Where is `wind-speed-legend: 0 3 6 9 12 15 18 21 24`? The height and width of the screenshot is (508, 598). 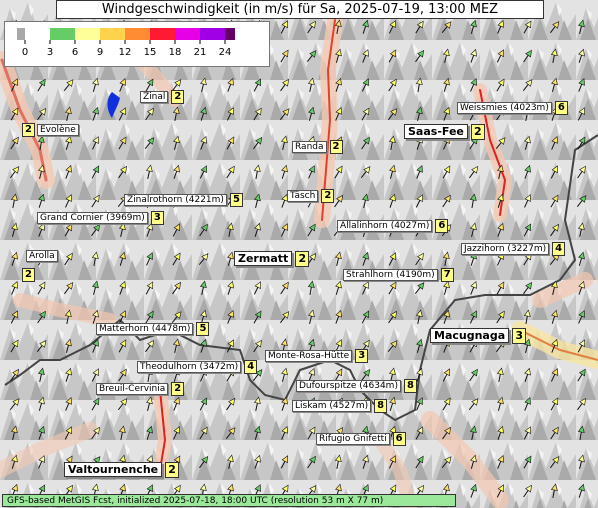 wind-speed-legend: 0 3 6 9 12 15 18 21 24 is located at coordinates (137, 44).